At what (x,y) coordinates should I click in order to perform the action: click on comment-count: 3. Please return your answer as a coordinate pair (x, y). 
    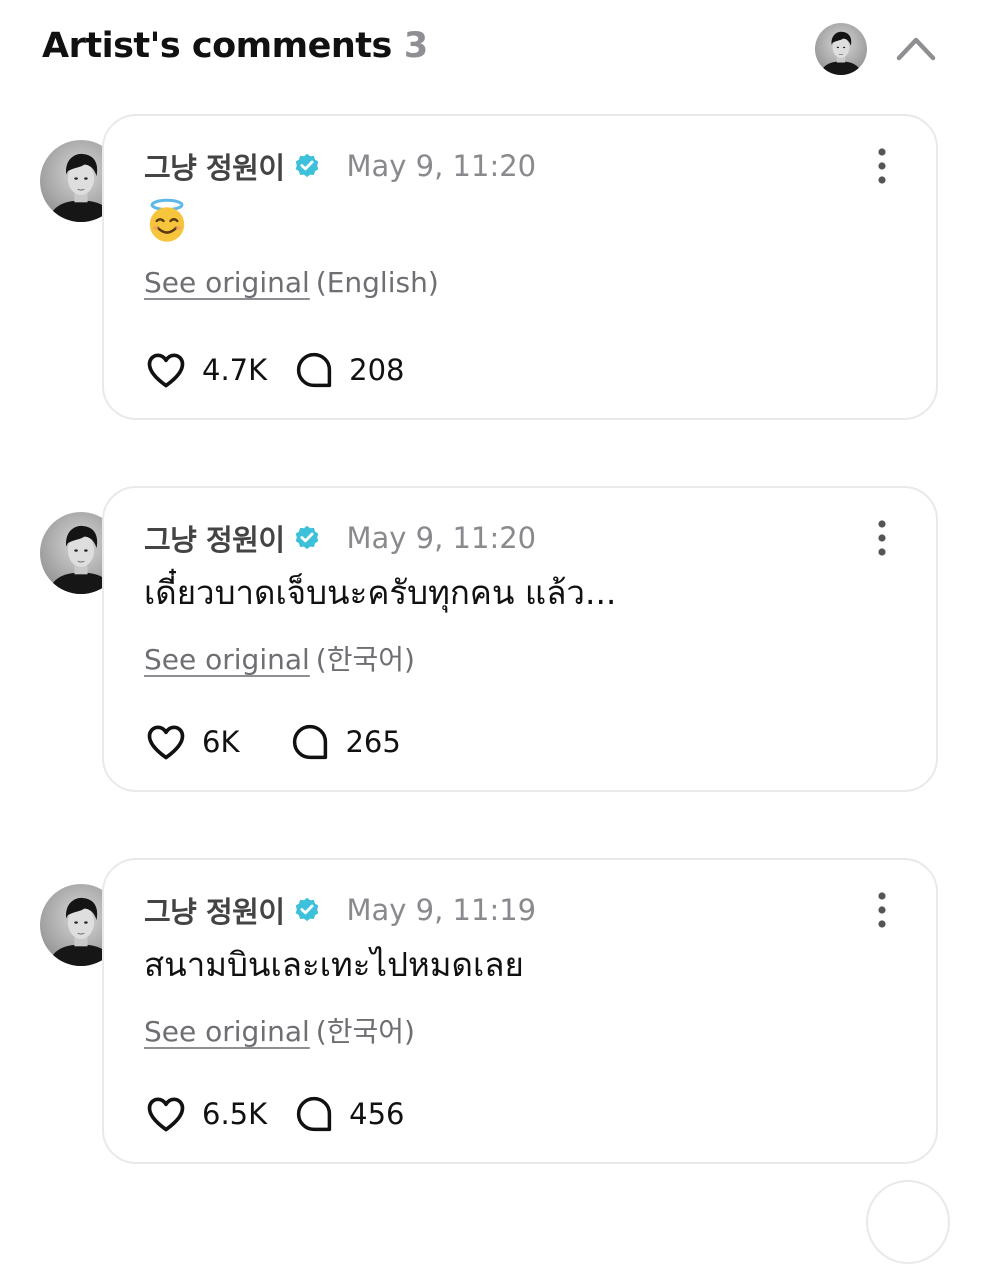
    Looking at the image, I should click on (415, 46).